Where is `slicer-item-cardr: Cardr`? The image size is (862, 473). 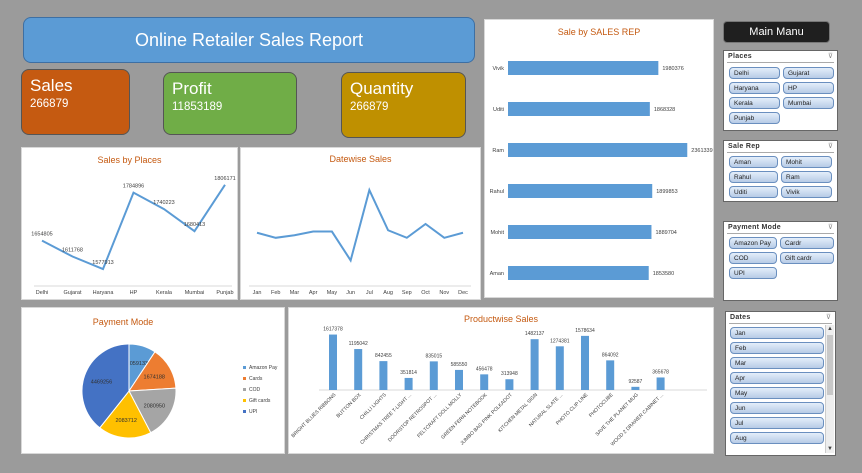 slicer-item-cardr: Cardr is located at coordinates (807, 243).